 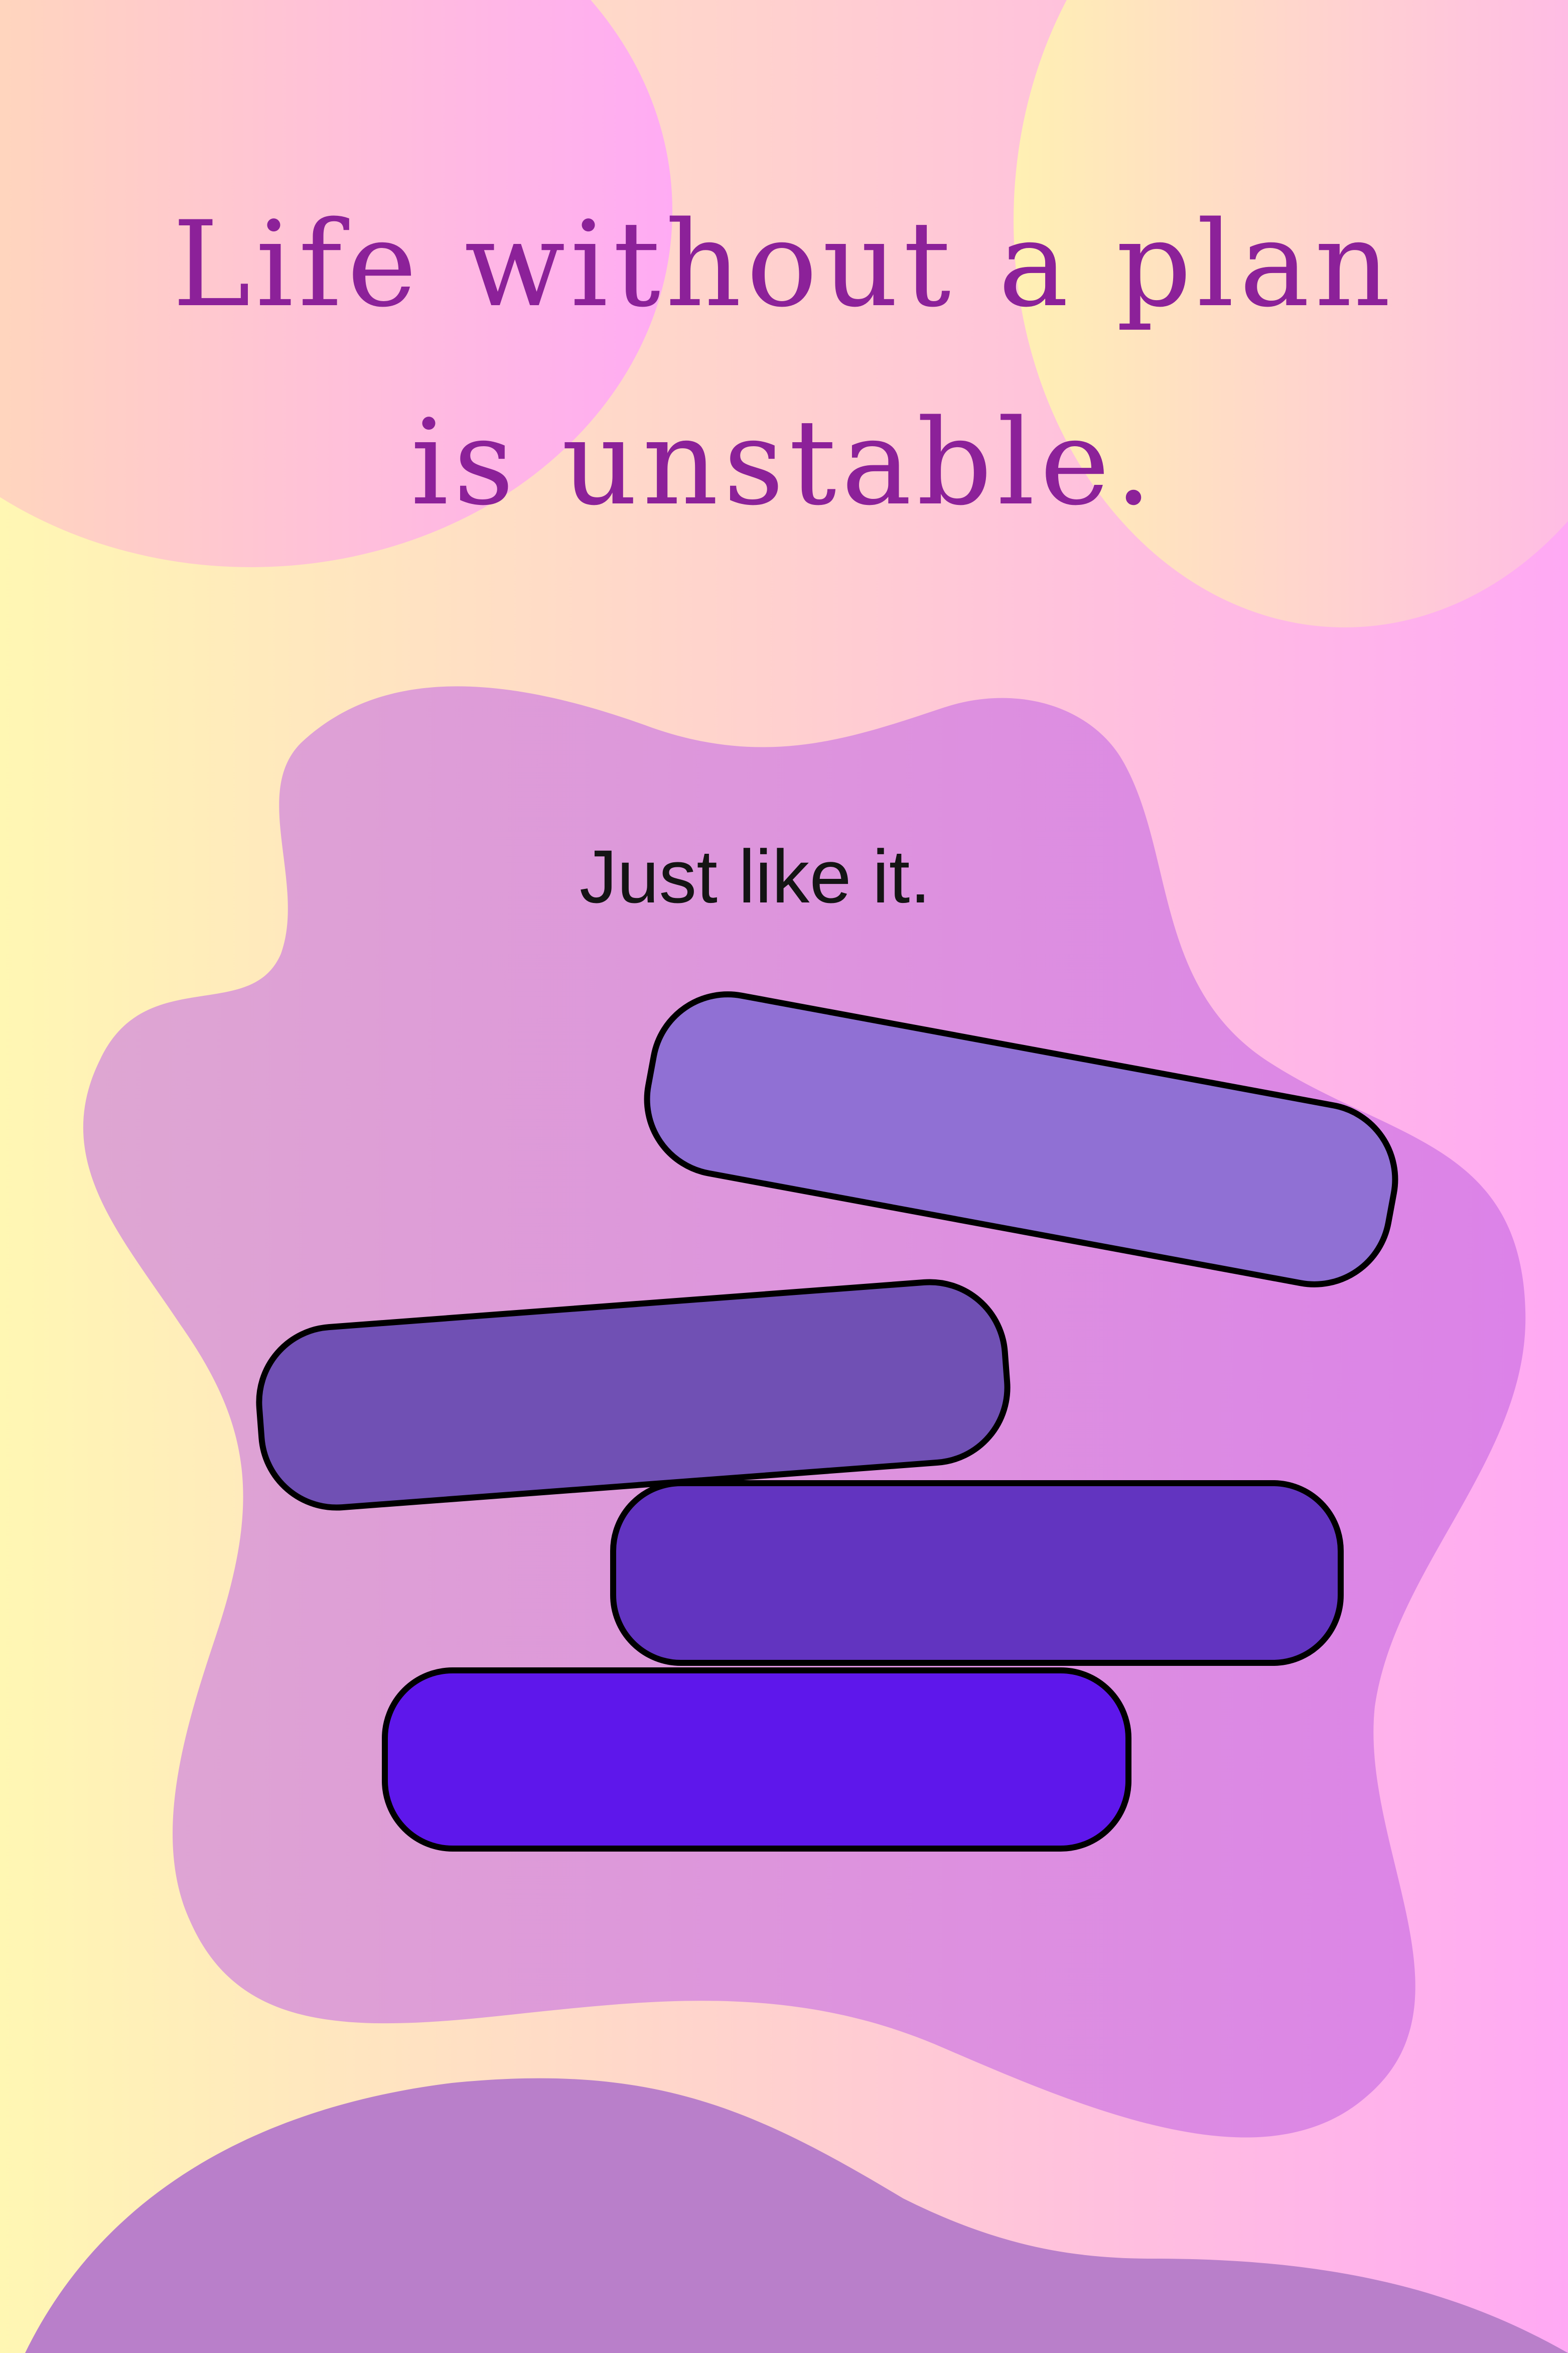 What do you see at coordinates (784, 364) in the screenshot?
I see `headline: Life without a plan is unstable.` at bounding box center [784, 364].